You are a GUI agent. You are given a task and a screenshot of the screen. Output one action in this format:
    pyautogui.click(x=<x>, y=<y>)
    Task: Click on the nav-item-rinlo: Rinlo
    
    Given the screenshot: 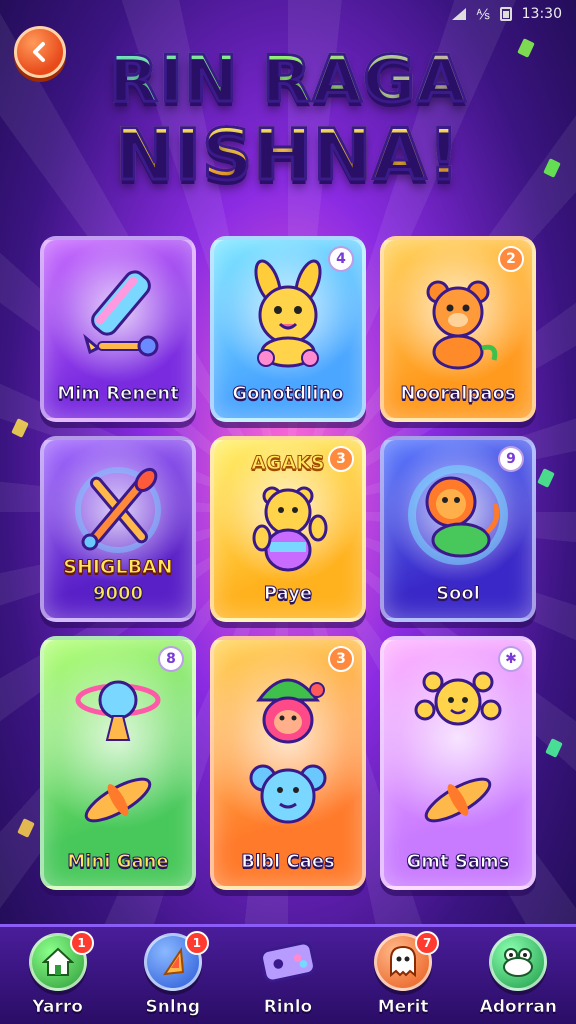 What is the action you would take?
    pyautogui.click(x=288, y=975)
    